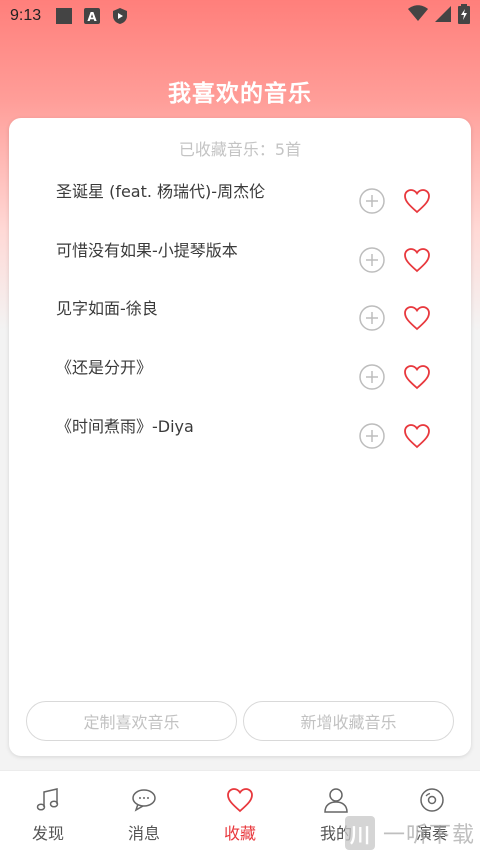 The width and height of the screenshot is (480, 855). What do you see at coordinates (144, 800) in the screenshot?
I see `chat-bubble-icon` at bounding box center [144, 800].